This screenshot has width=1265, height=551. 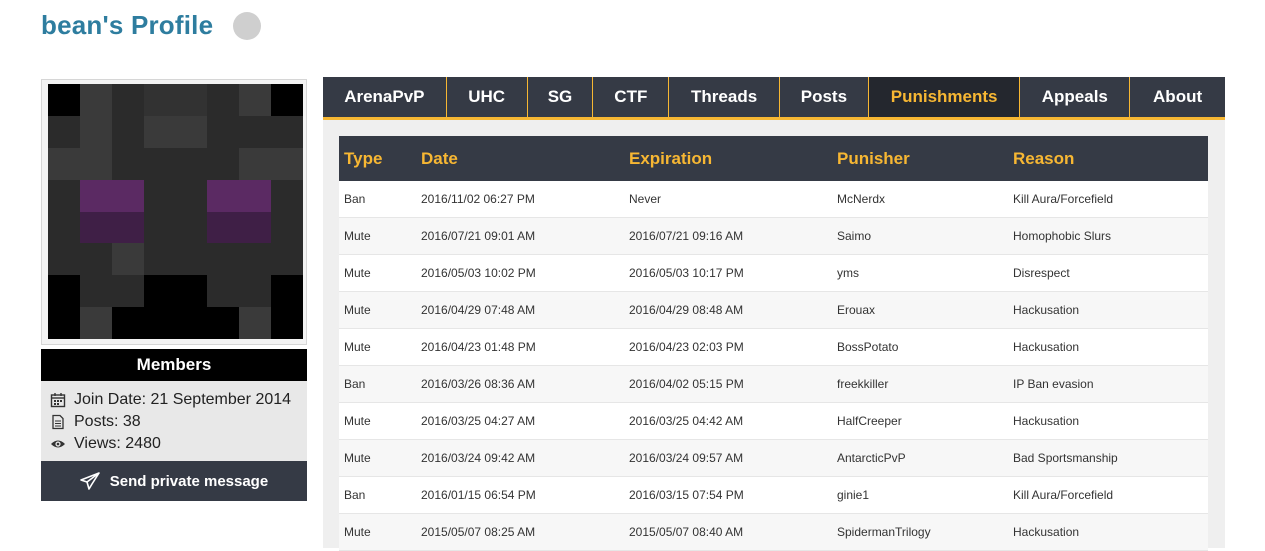 I want to click on cell-reason: Bad Sportsmanship, so click(x=1065, y=458).